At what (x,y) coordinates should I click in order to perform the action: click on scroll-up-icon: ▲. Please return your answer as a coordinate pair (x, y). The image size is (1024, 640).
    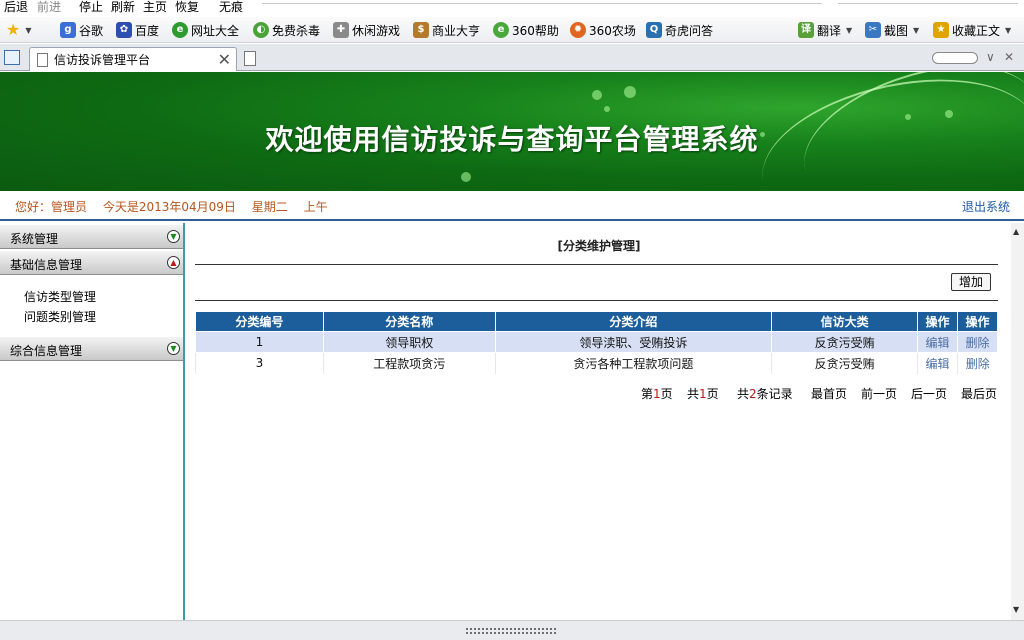
    Looking at the image, I should click on (1016, 231).